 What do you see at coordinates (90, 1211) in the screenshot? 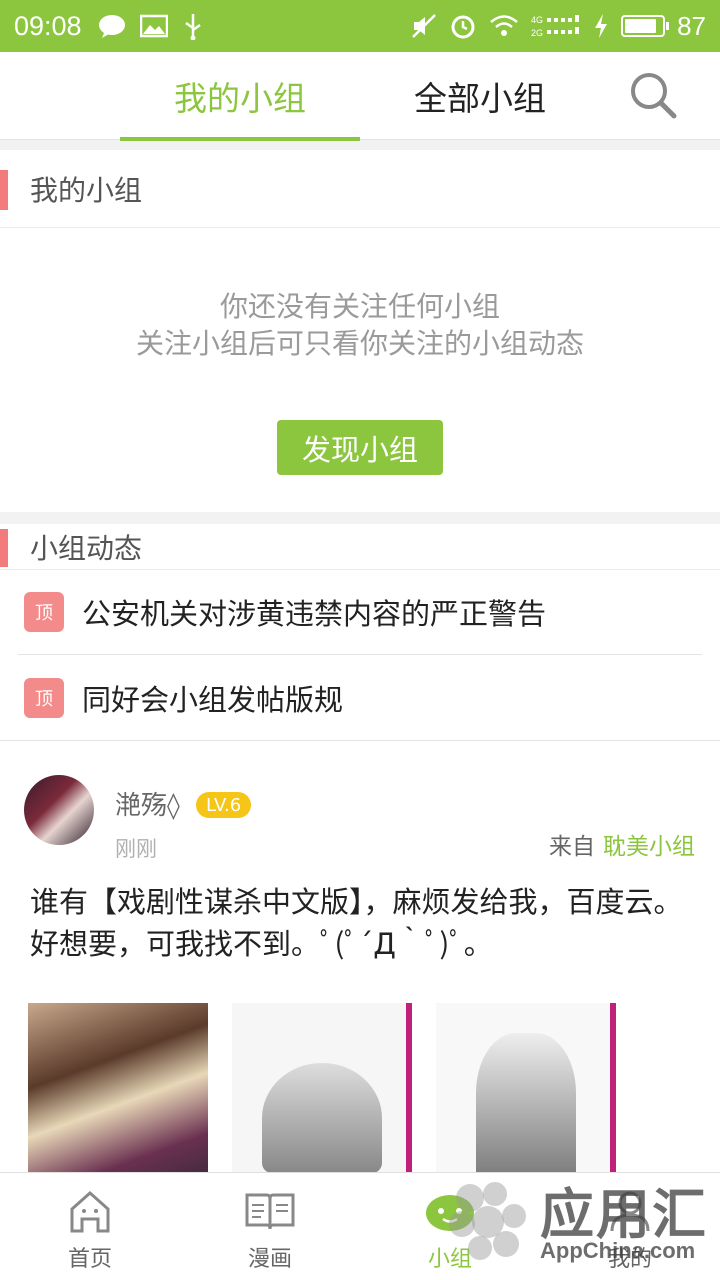
I see `home-icon` at bounding box center [90, 1211].